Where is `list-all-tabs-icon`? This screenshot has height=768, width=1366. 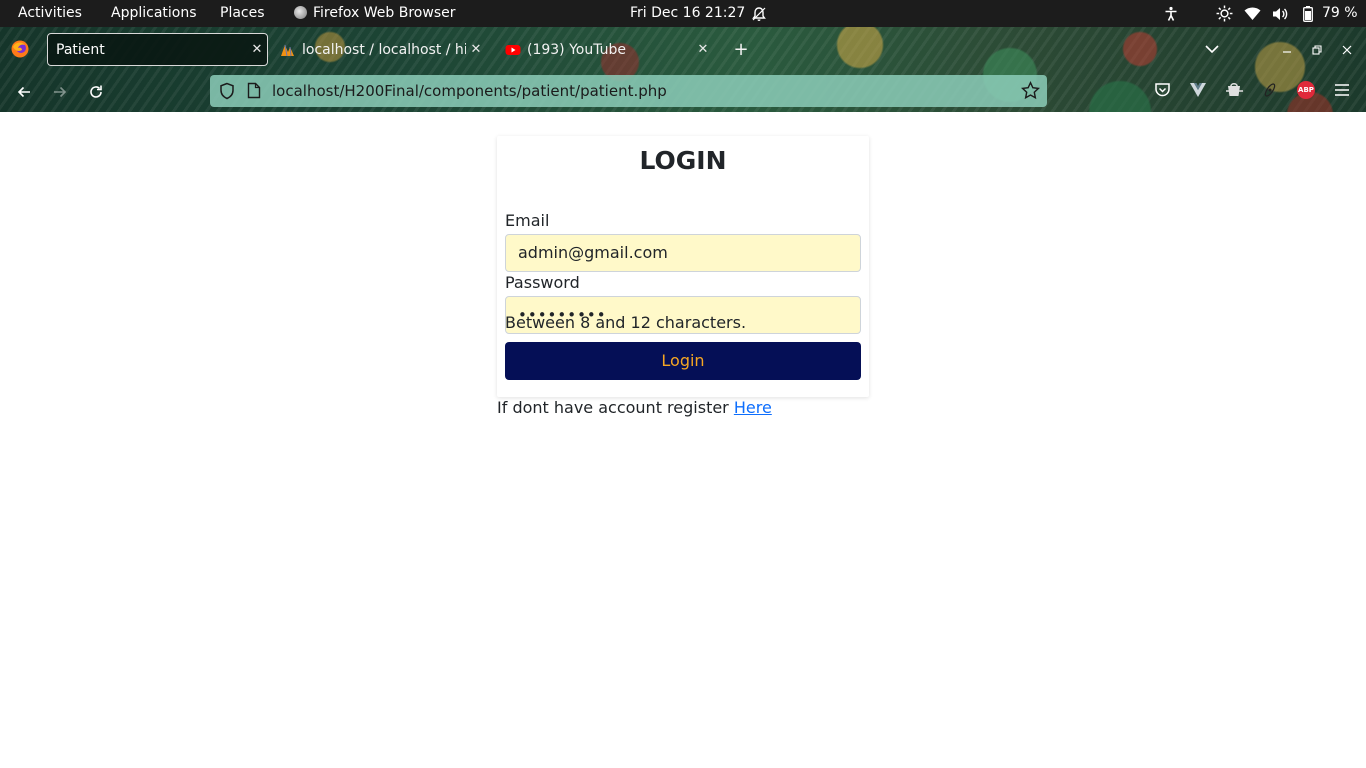 list-all-tabs-icon is located at coordinates (1212, 49).